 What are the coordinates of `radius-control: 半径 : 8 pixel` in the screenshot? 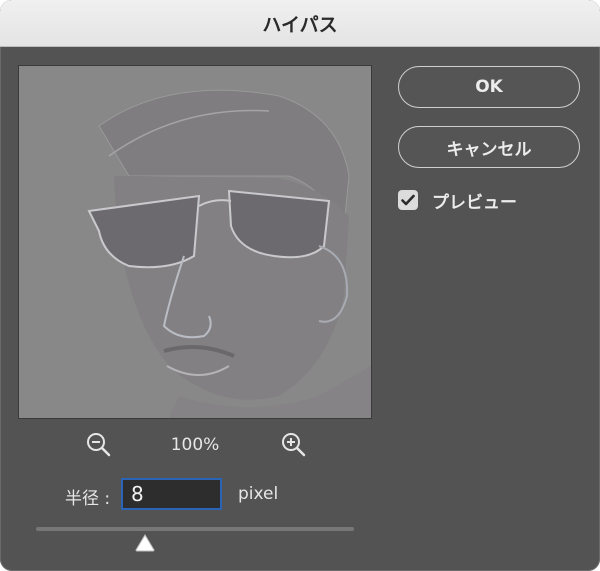 It's located at (195, 495).